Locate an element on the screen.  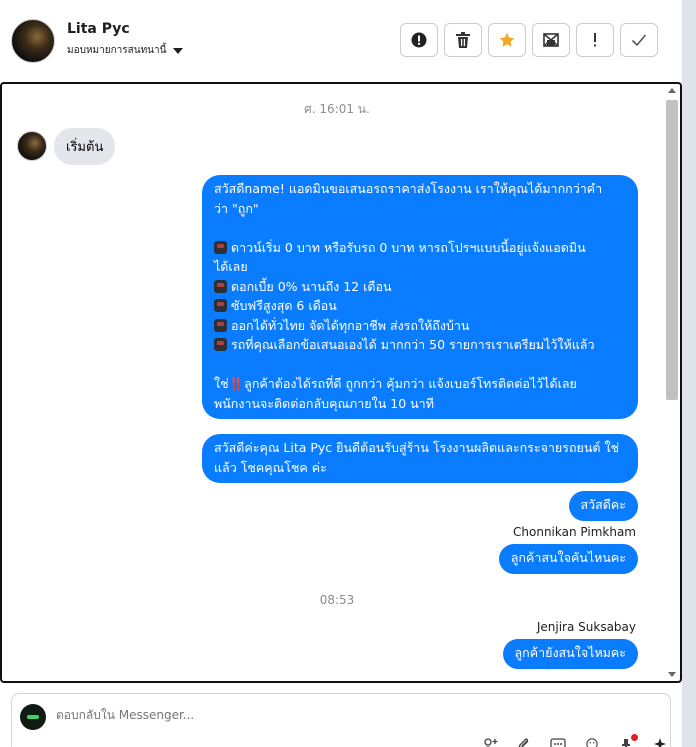
star-button is located at coordinates (507, 40).